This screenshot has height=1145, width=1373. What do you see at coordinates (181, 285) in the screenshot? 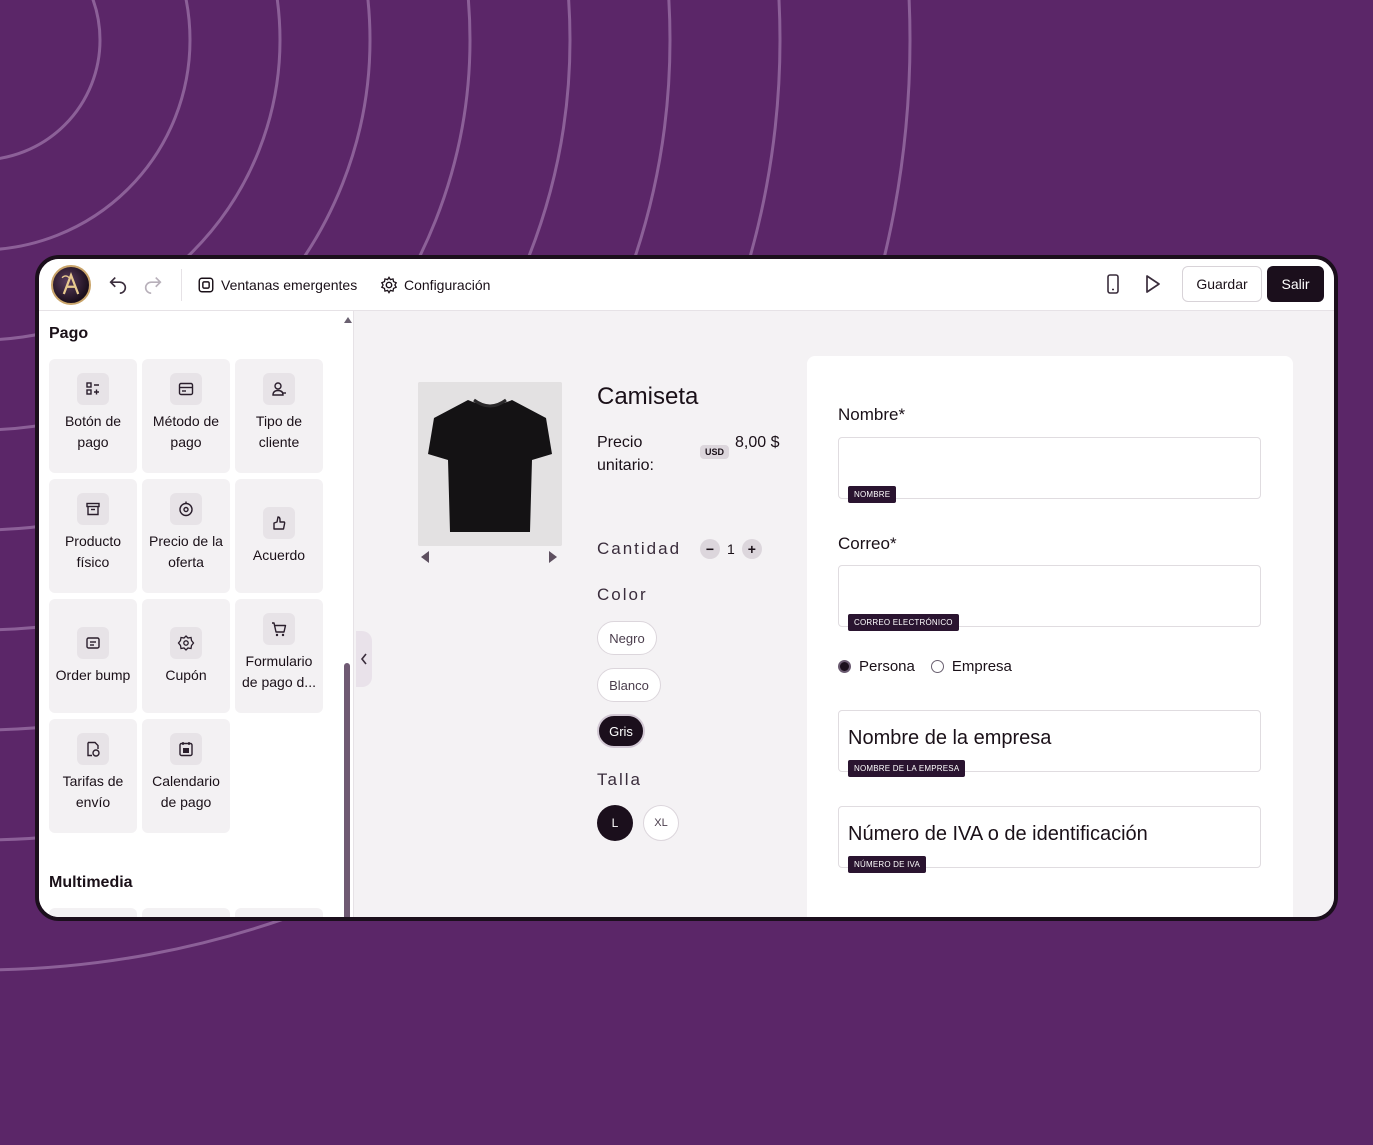
I see `toolbar-divider` at bounding box center [181, 285].